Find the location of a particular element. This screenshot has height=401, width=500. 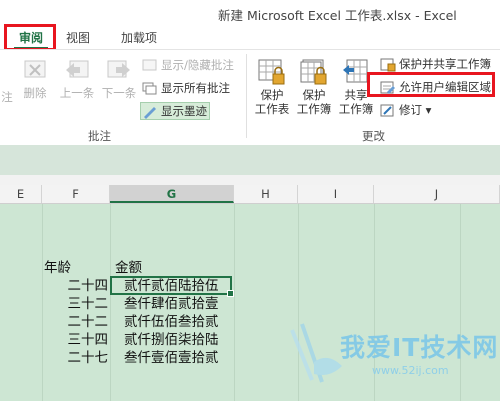

show-all-comments-button: 显示所有批注 is located at coordinates (186, 88).